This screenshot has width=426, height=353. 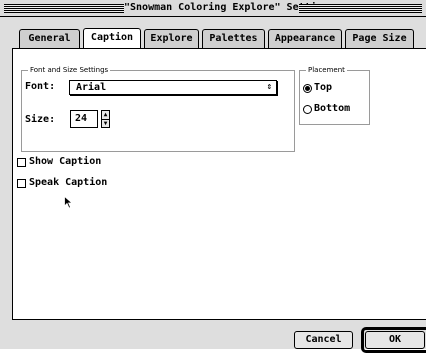 I want to click on radio-top, so click(x=307, y=88).